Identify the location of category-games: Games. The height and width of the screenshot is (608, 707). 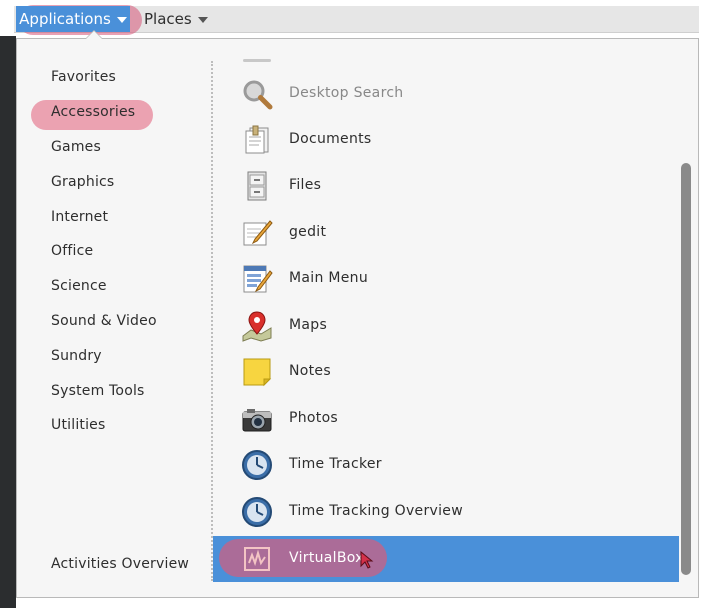
(76, 147).